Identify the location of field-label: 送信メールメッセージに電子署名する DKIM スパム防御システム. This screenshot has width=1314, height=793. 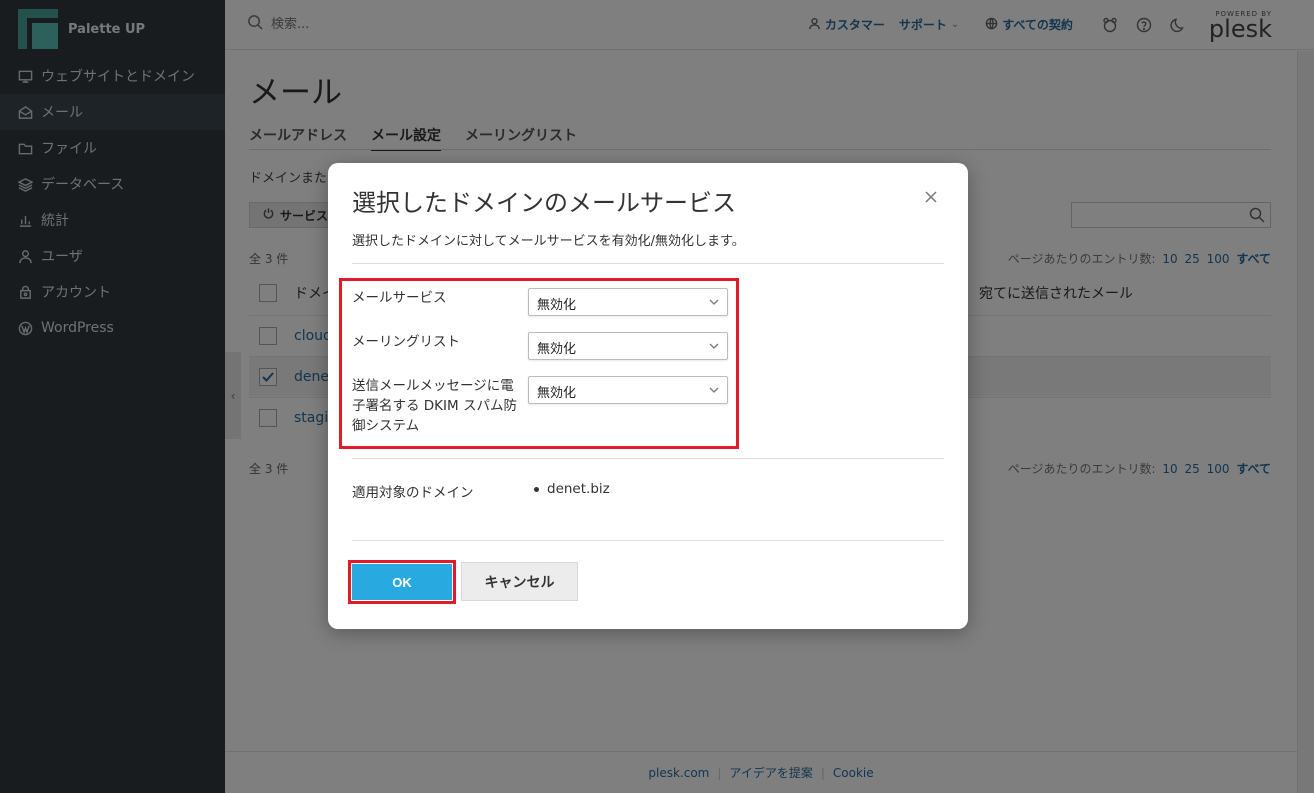
(434, 406).